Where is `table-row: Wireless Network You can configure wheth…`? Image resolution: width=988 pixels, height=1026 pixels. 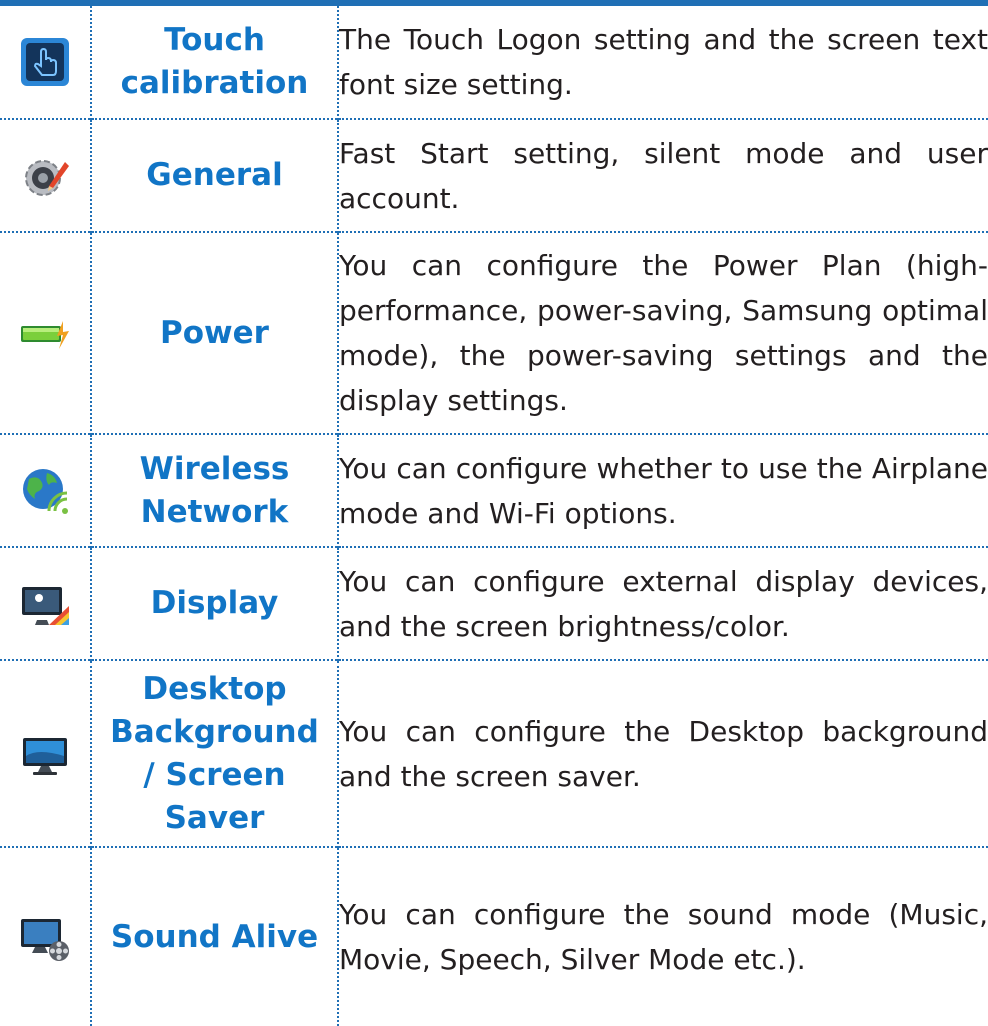
table-row: Wireless Network You can configure wheth… is located at coordinates (494, 490).